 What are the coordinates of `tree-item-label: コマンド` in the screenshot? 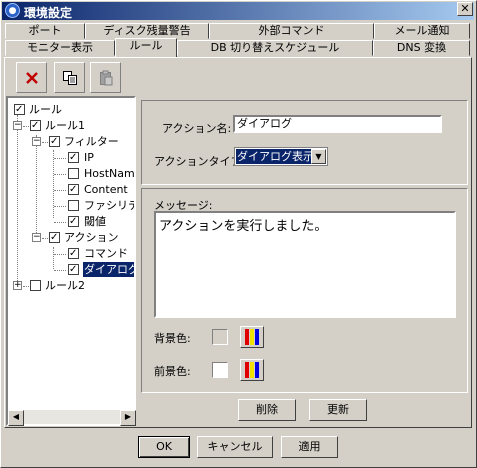 It's located at (106, 253).